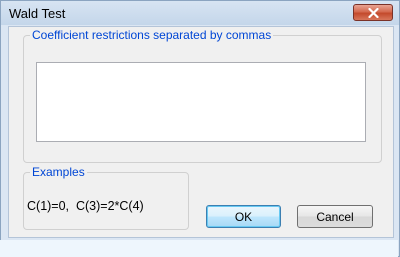 This screenshot has height=257, width=400. Describe the element at coordinates (85, 206) in the screenshot. I see `examples-text: C(1)=0, C(3)=2*C(4)` at that location.